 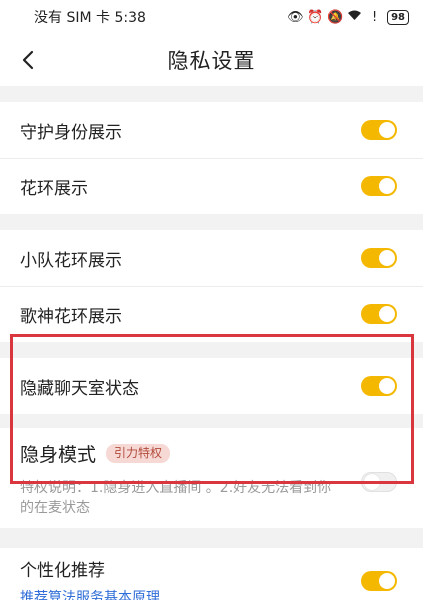 What do you see at coordinates (335, 17) in the screenshot?
I see `mute-icon: 🔕` at bounding box center [335, 17].